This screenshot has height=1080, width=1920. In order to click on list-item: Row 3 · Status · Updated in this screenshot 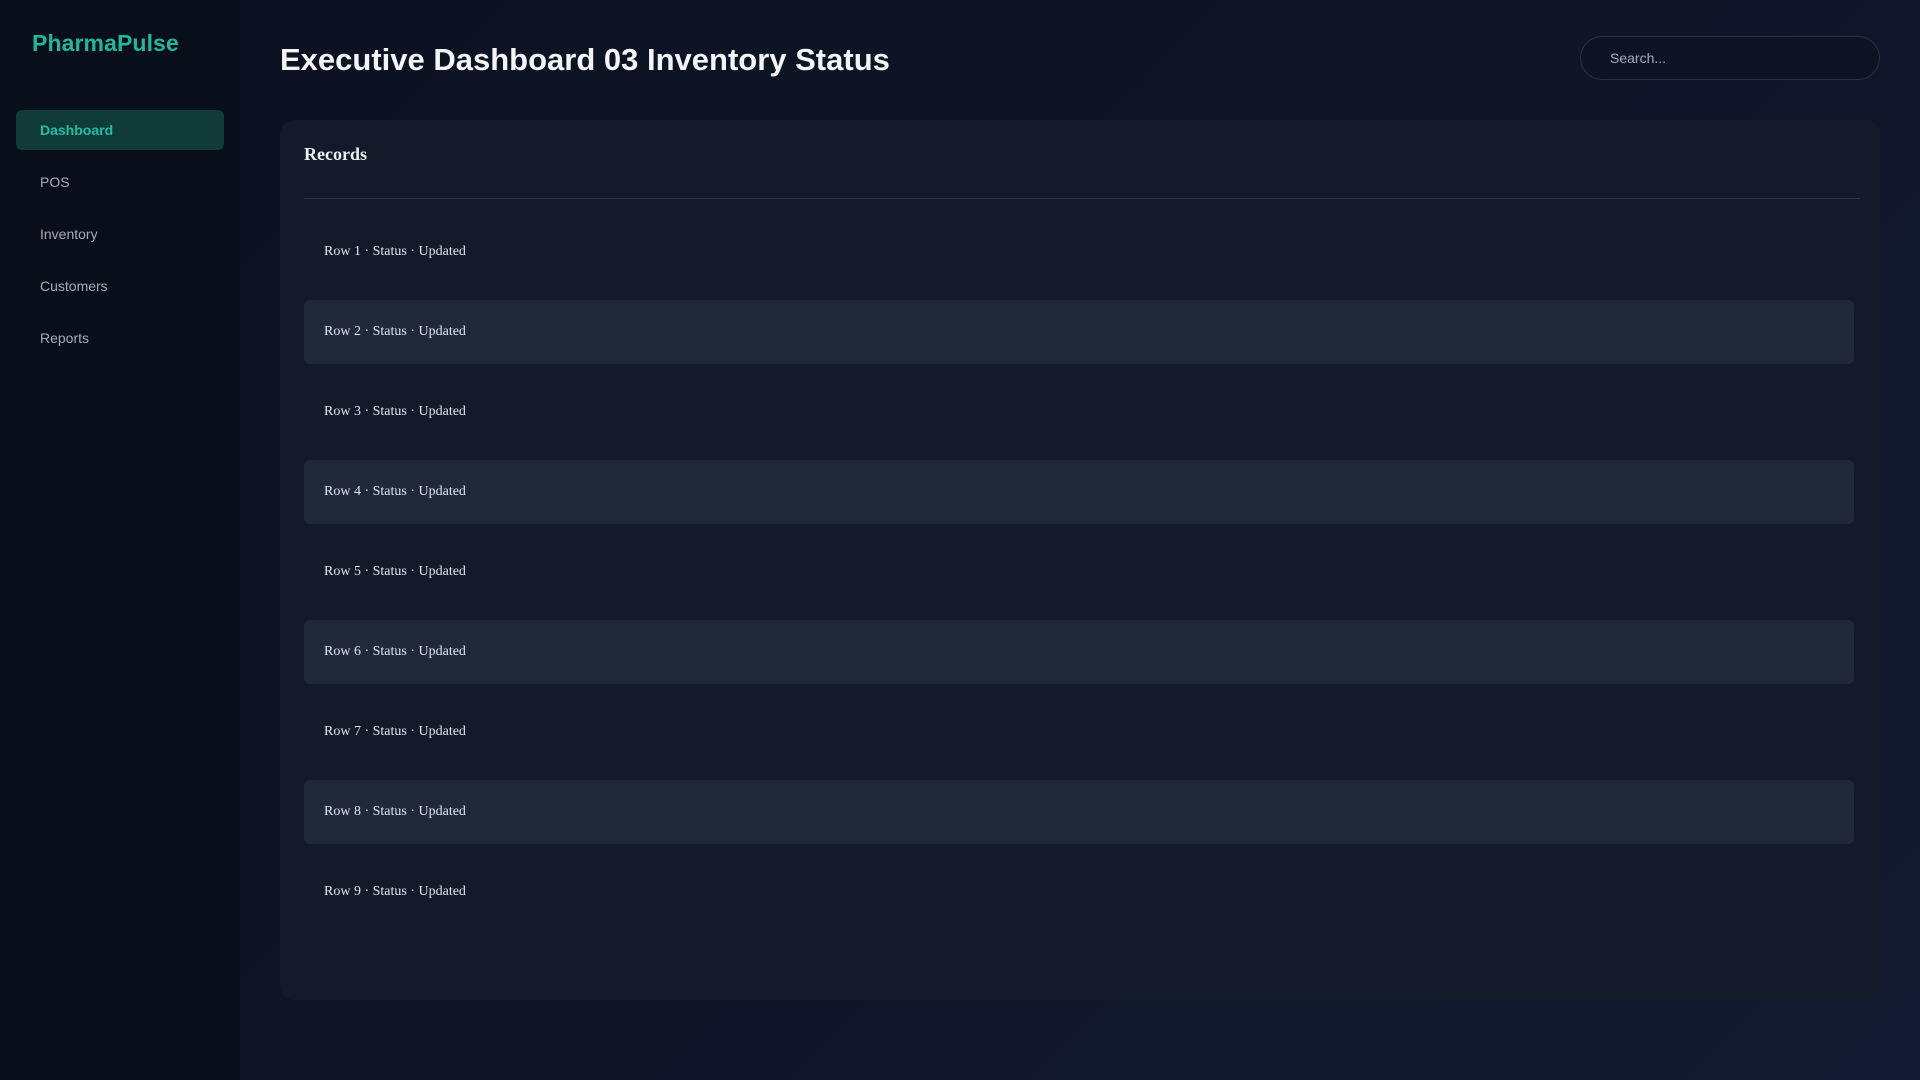, I will do `click(1079, 412)`.